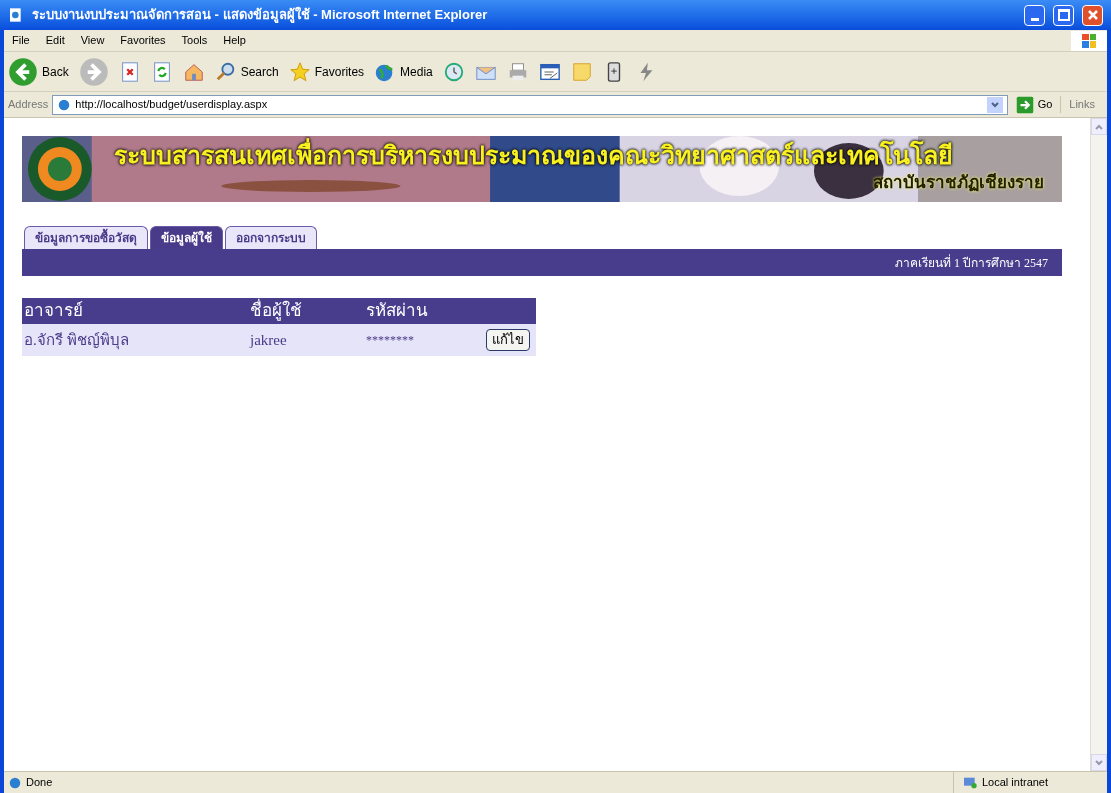 This screenshot has height=793, width=1111. Describe the element at coordinates (269, 340) in the screenshot. I see `table-cell-text: jakree` at that location.